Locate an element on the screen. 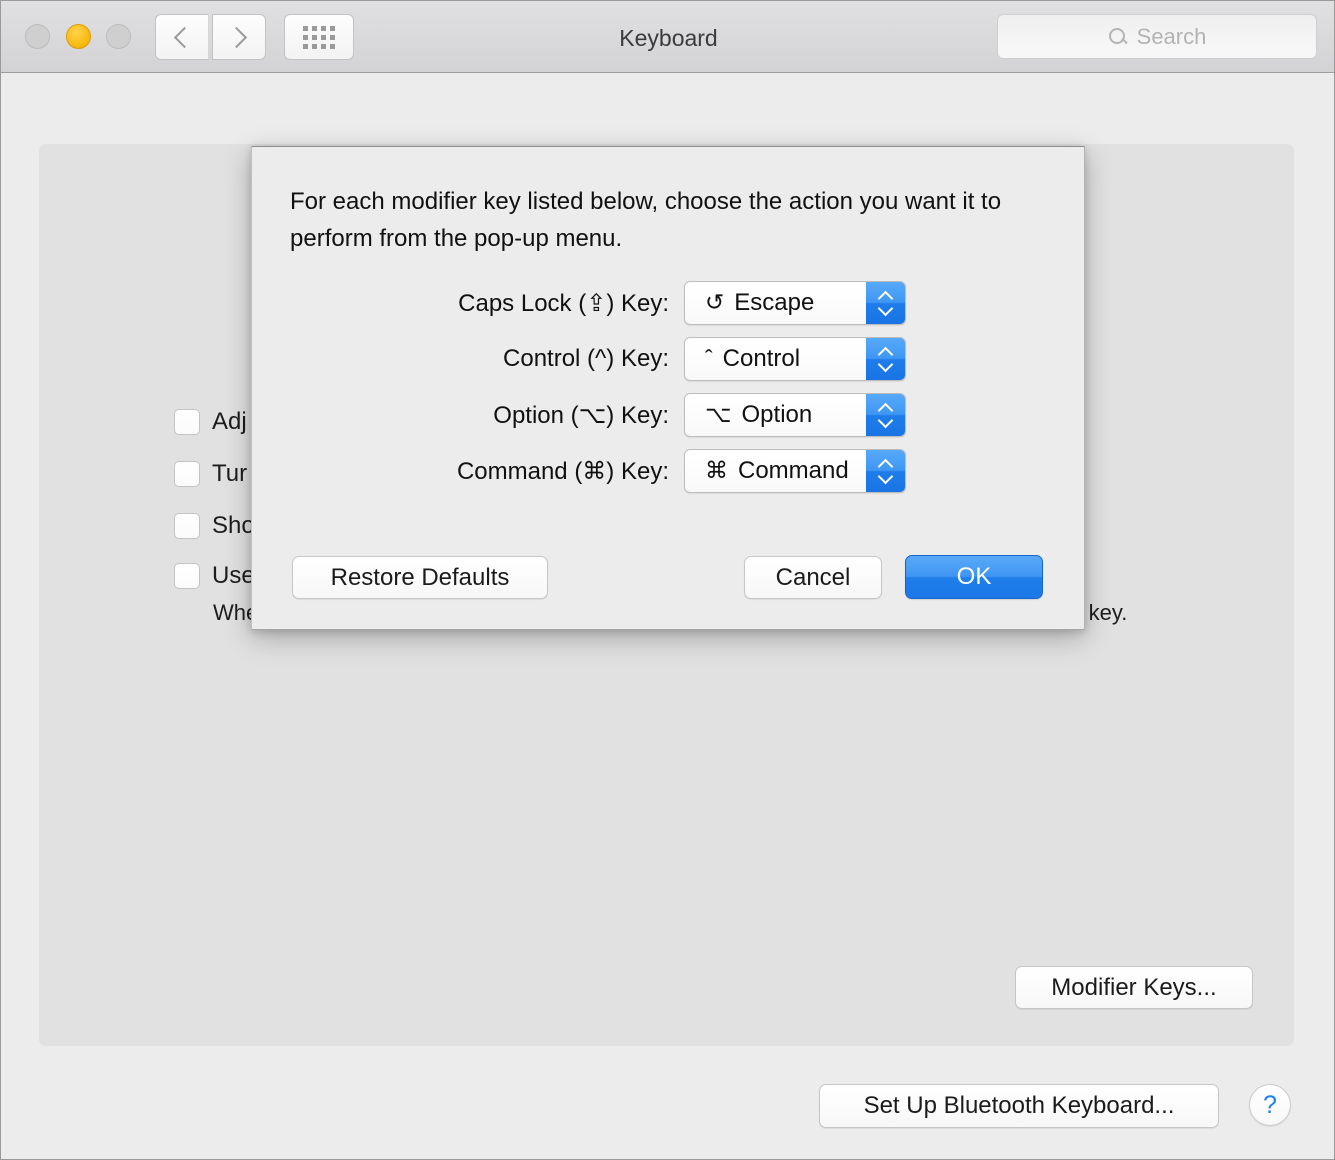 This screenshot has height=1160, width=1335. popup-value: ⌘ Command is located at coordinates (777, 471).